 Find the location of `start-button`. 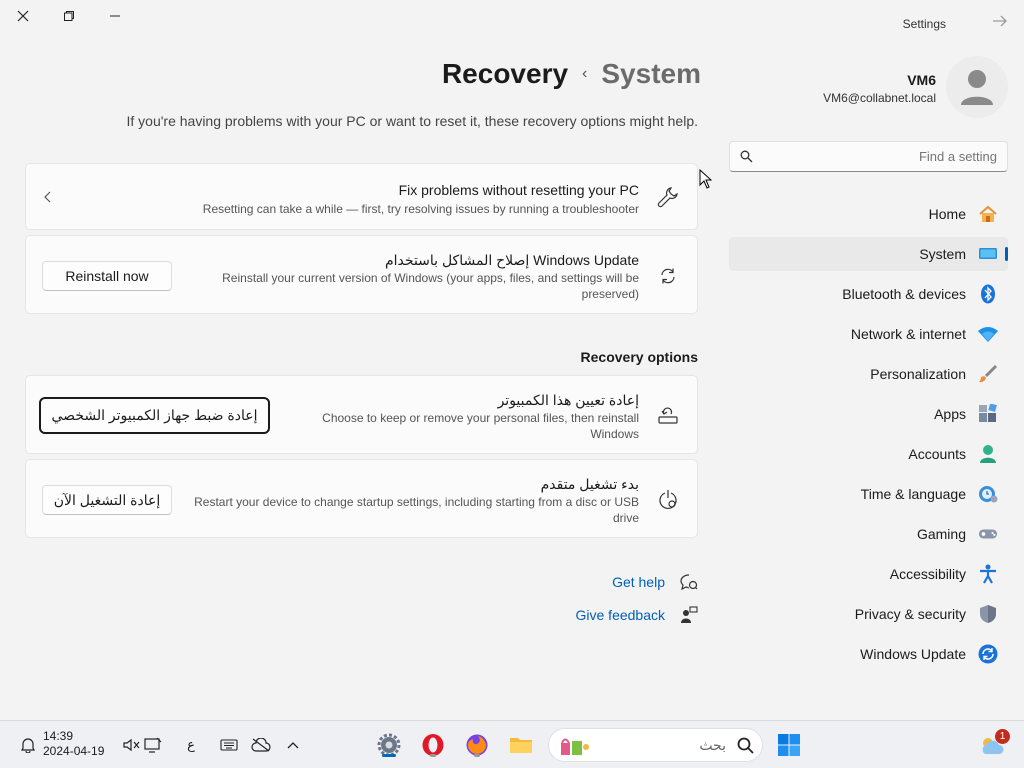

start-button is located at coordinates (789, 745).